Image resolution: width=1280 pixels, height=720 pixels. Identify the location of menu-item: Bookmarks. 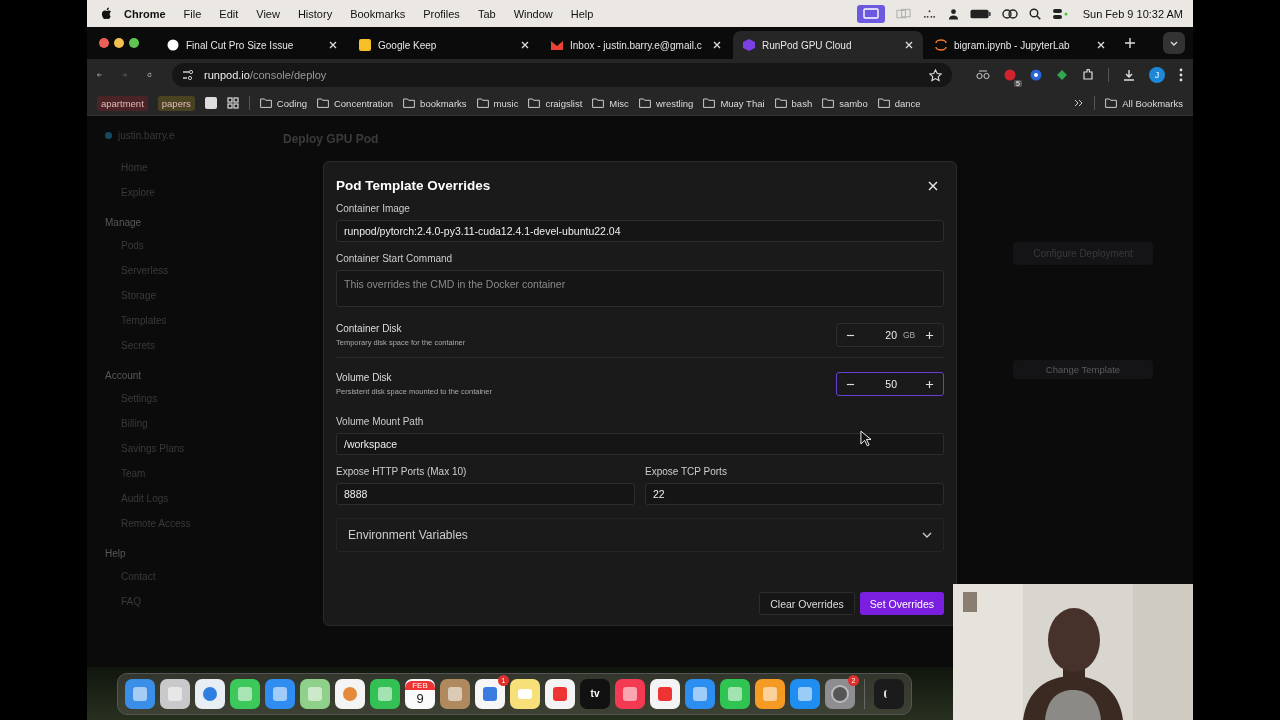
(378, 13).